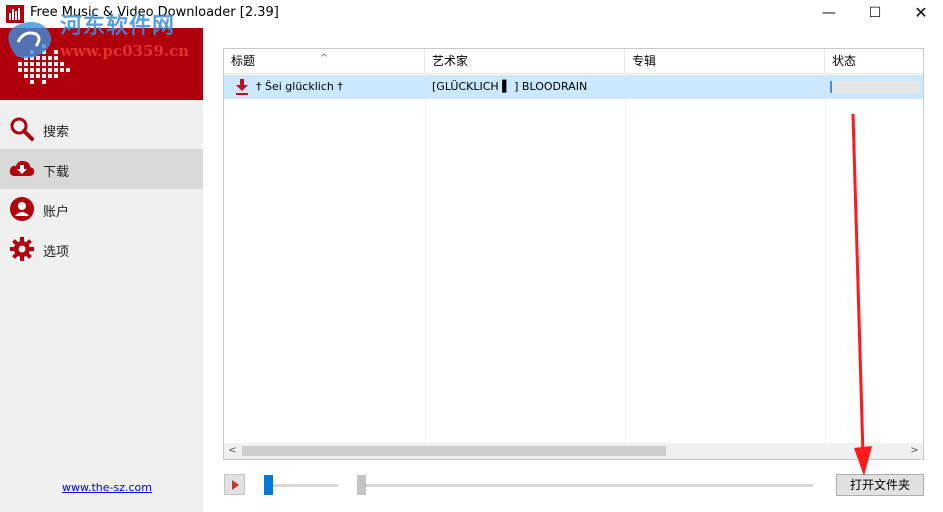  Describe the element at coordinates (844, 61) in the screenshot. I see `column-header-label: 状态` at that location.